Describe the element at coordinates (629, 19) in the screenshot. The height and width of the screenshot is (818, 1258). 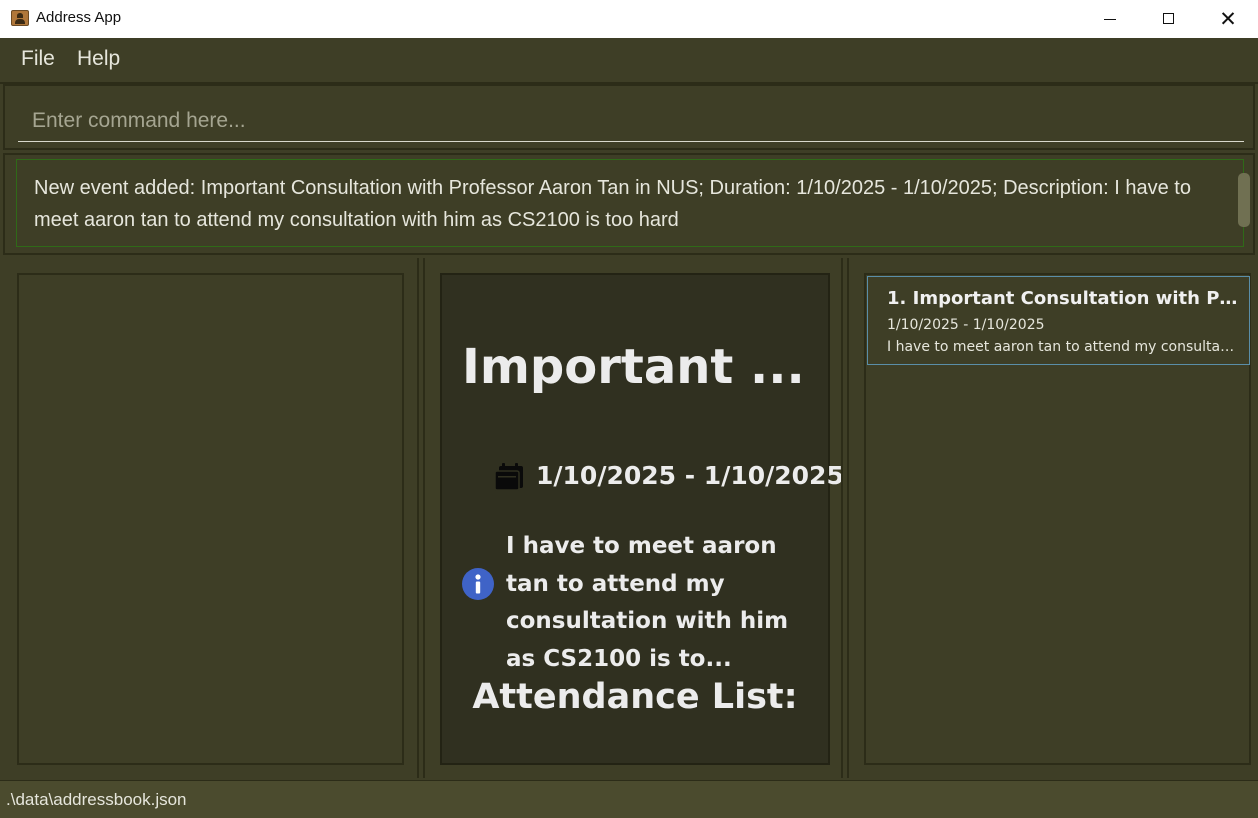
I see `title-bar: Address App ✕` at that location.